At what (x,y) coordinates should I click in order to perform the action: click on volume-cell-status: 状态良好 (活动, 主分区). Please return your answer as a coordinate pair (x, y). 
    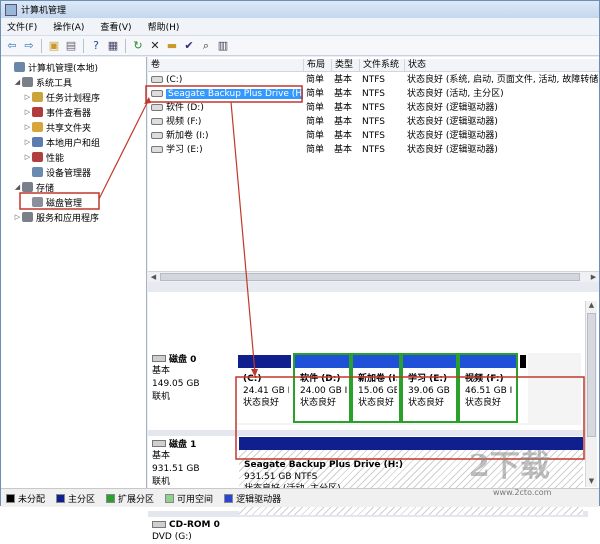
    Looking at the image, I should click on (455, 94).